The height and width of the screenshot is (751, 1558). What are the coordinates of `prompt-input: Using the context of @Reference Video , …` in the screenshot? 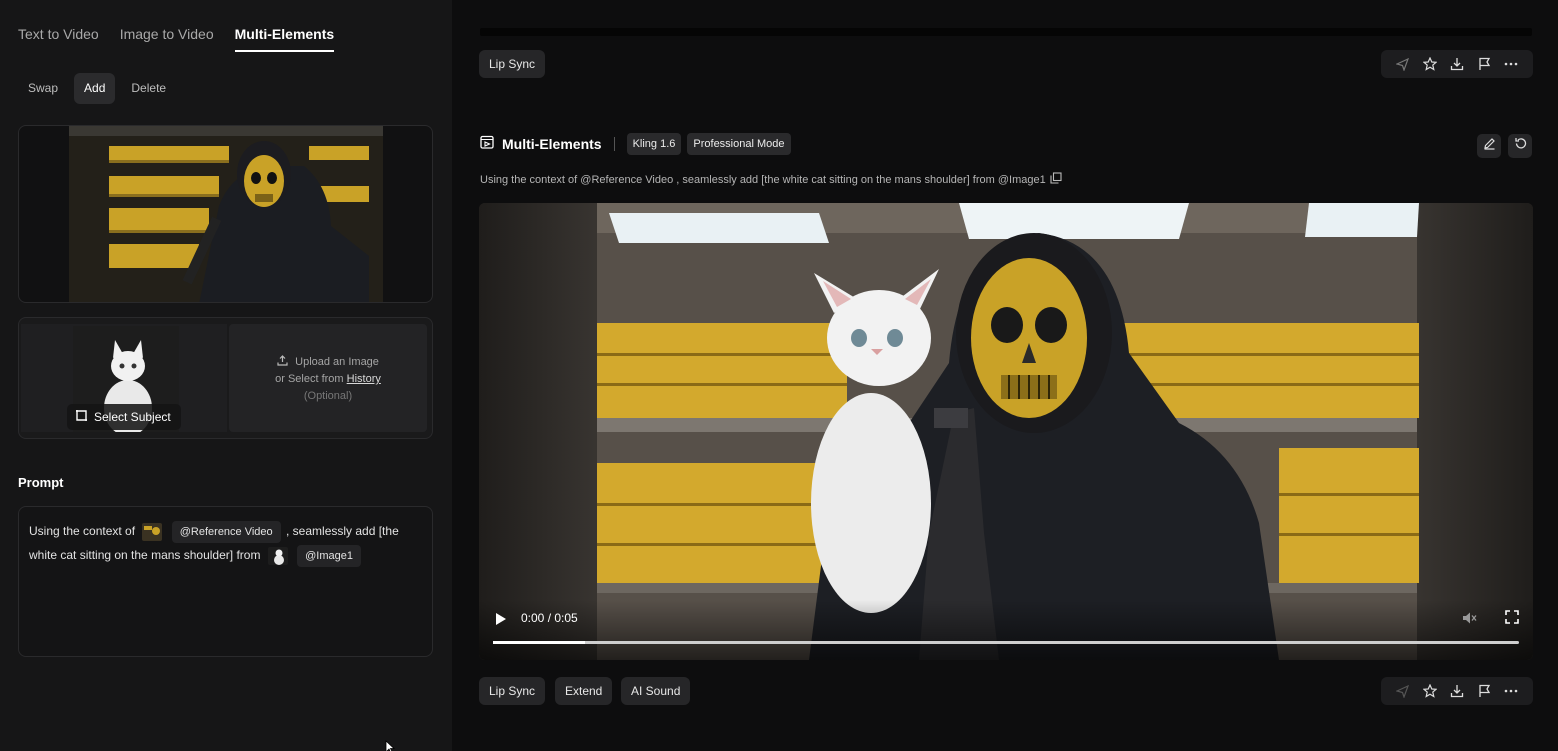 It's located at (225, 581).